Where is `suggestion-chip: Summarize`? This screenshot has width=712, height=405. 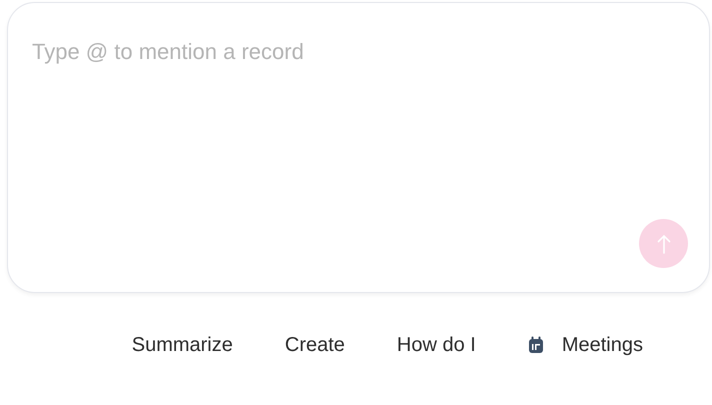
suggestion-chip: Summarize is located at coordinates (182, 345).